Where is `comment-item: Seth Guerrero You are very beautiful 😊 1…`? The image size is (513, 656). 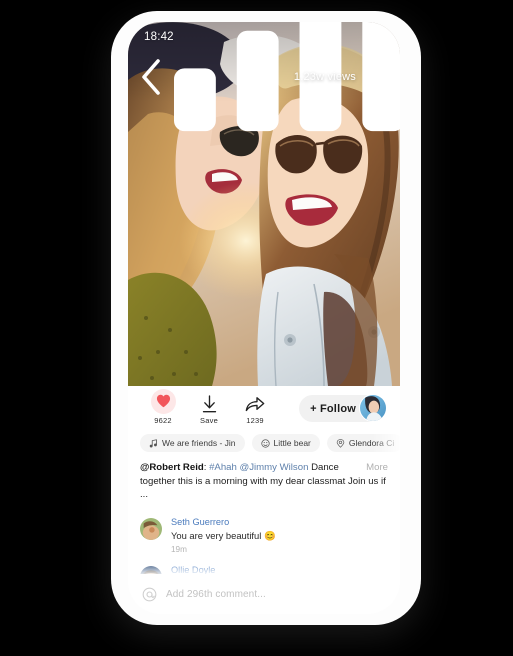 comment-item: Seth Guerrero You are very beautiful 😊 1… is located at coordinates (264, 534).